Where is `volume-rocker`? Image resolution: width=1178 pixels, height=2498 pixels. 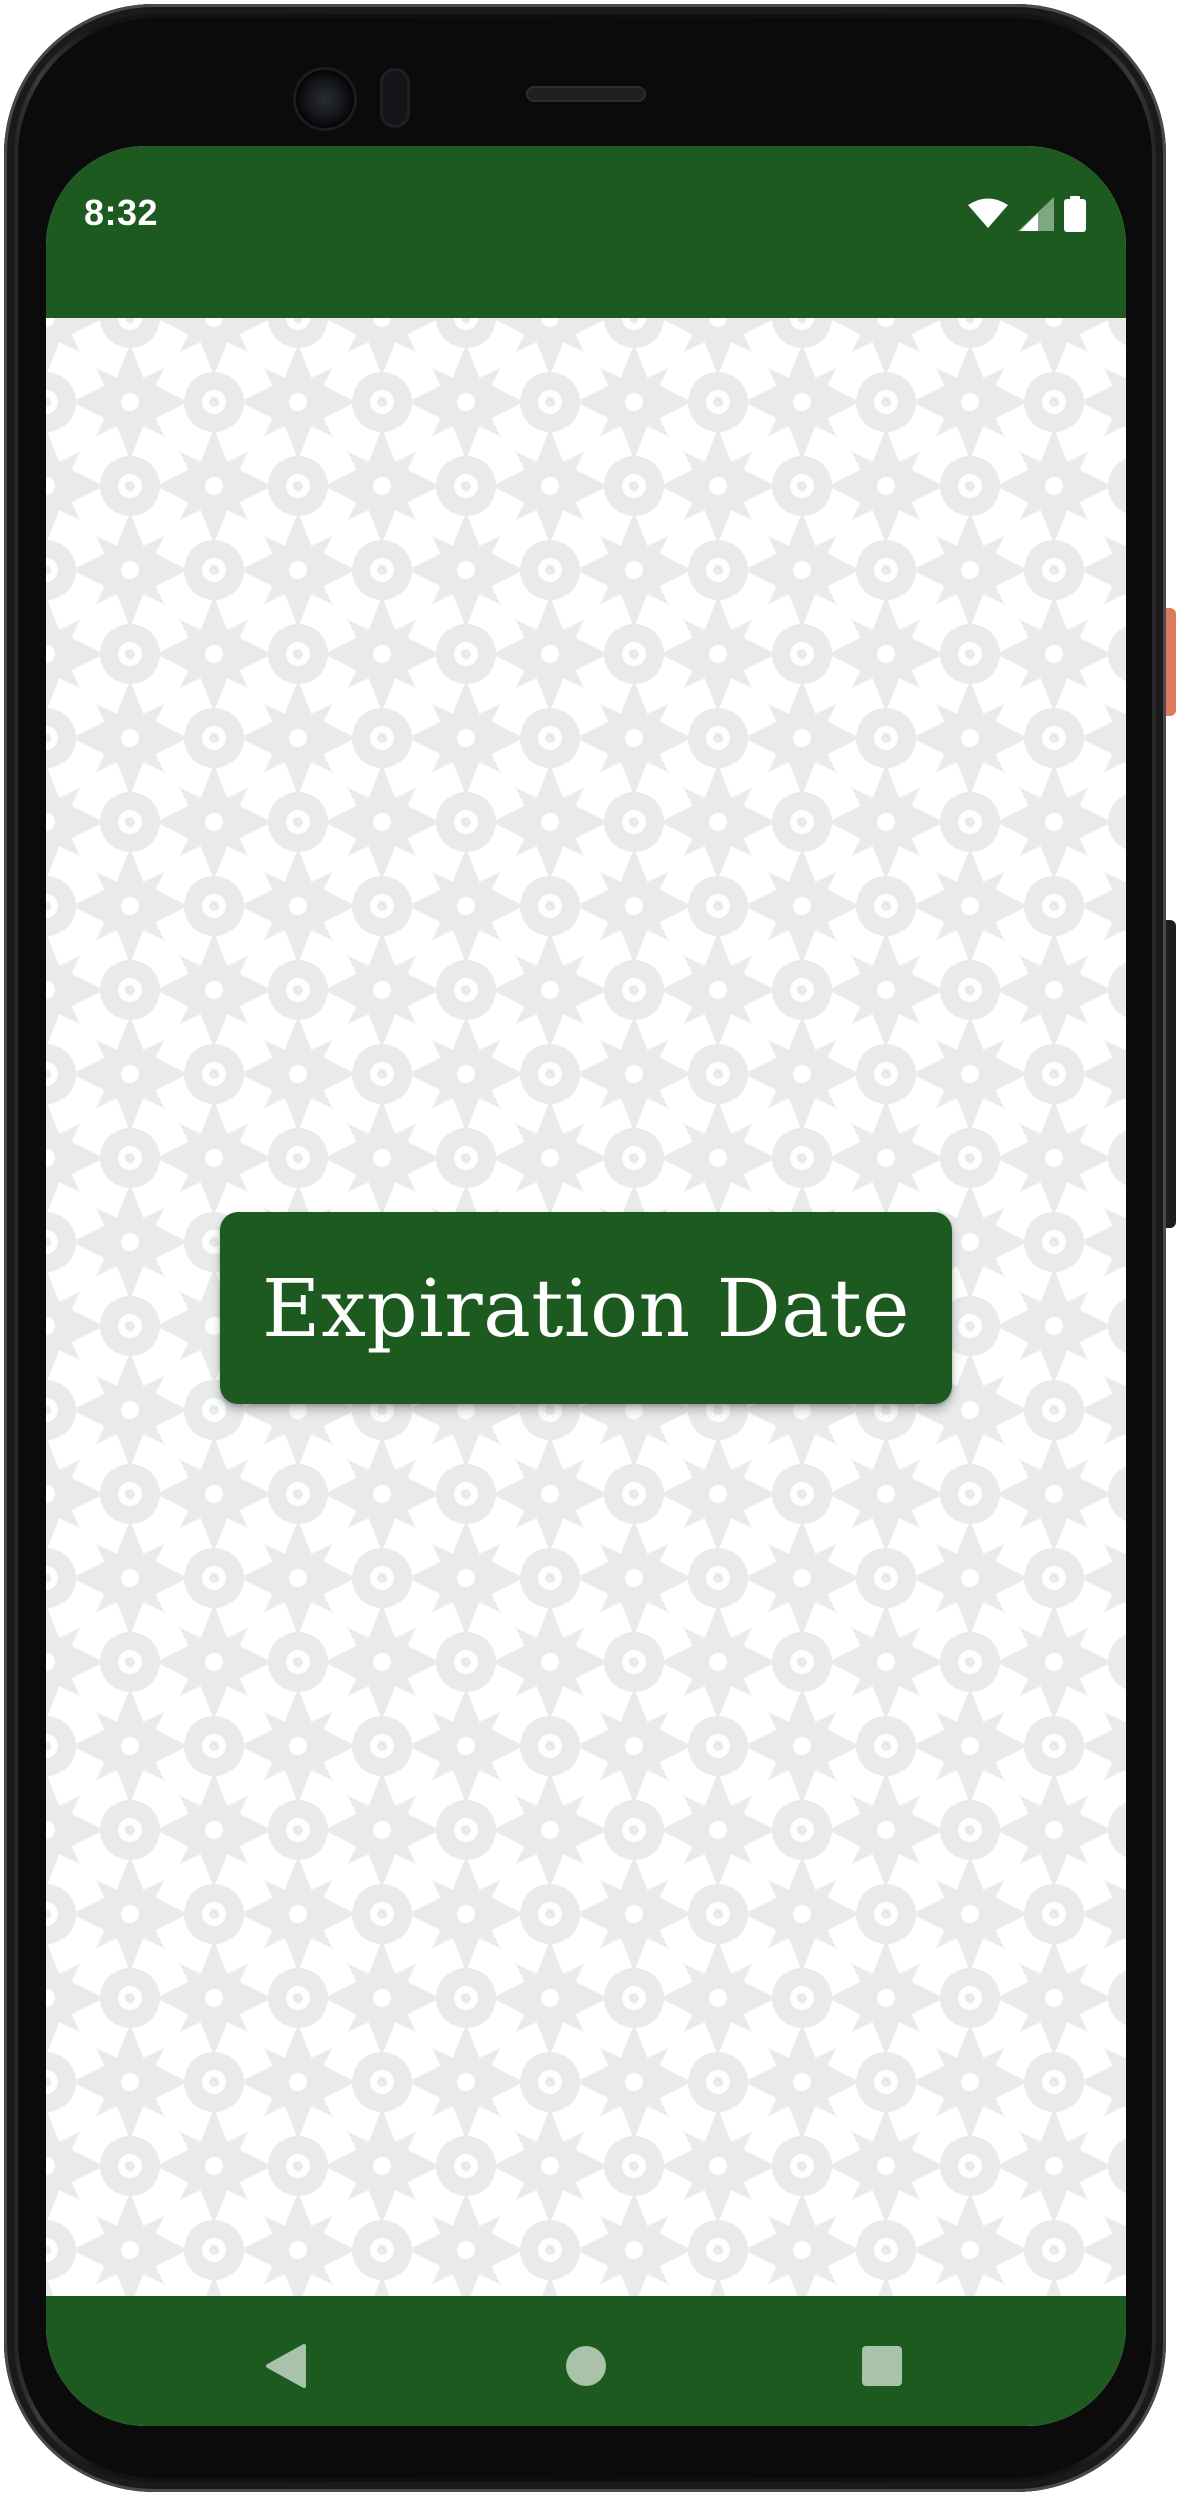 volume-rocker is located at coordinates (1171, 1074).